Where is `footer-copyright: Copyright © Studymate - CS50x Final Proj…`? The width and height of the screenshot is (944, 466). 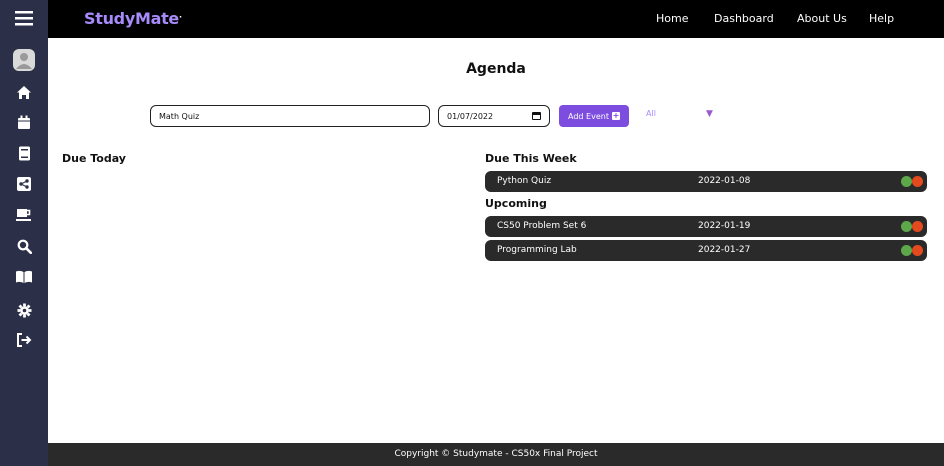 footer-copyright: Copyright © Studymate - CS50x Final Proj… is located at coordinates (496, 454).